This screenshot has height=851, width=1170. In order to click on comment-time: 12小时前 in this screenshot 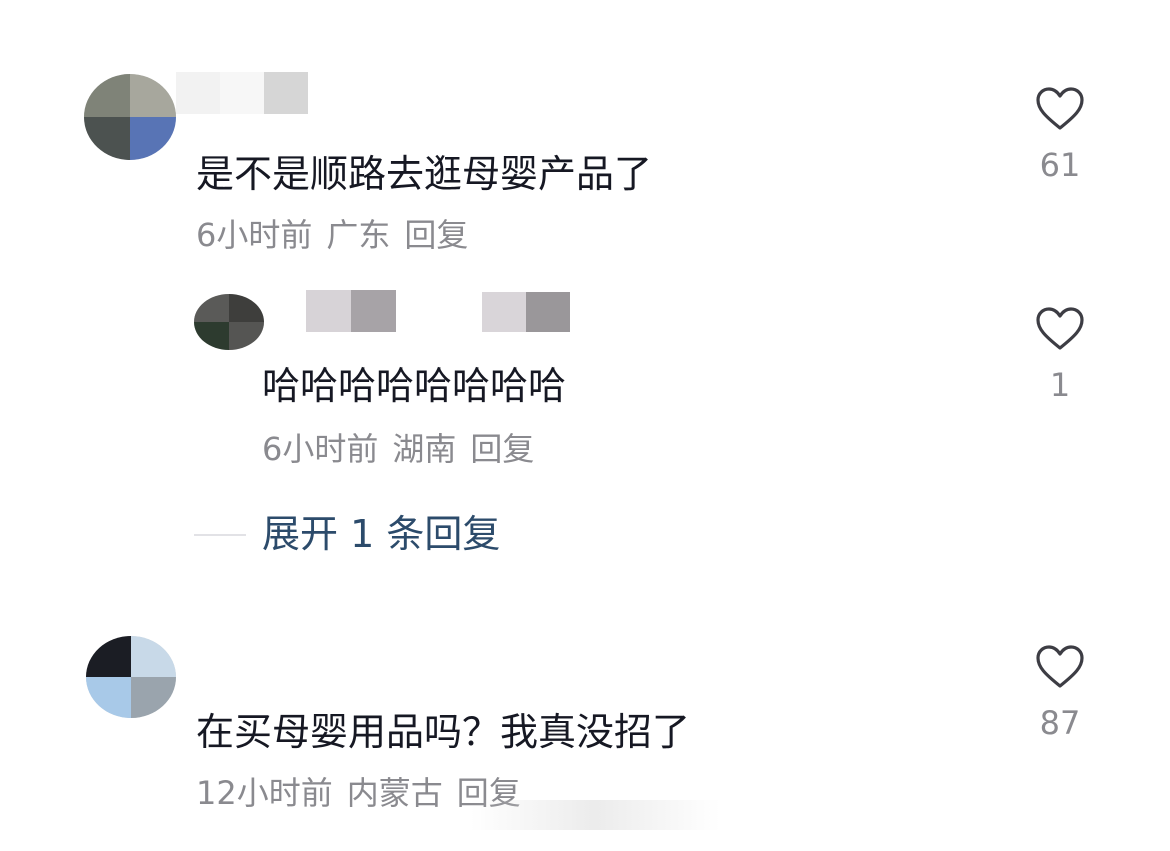, I will do `click(264, 793)`.